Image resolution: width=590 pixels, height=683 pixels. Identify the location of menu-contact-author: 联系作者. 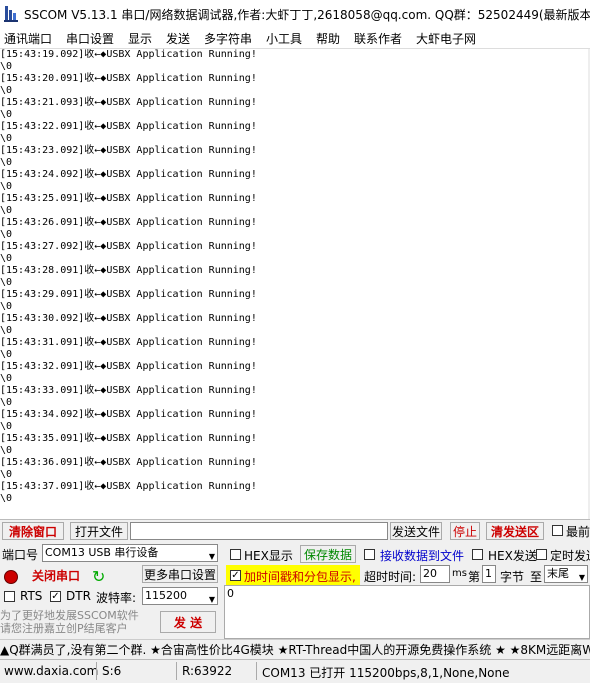
(378, 38).